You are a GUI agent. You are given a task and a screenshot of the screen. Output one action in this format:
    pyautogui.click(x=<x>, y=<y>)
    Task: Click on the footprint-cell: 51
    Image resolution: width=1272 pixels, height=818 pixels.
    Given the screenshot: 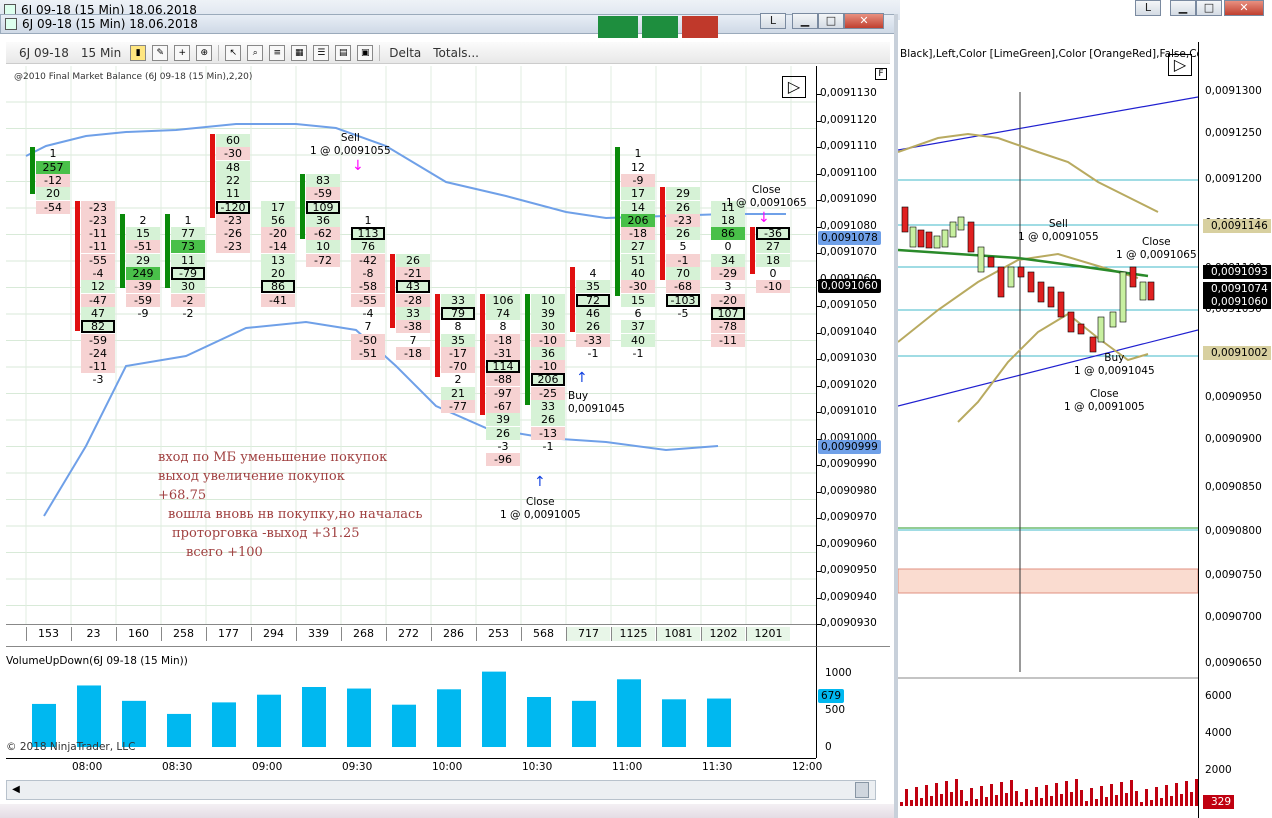 What is the action you would take?
    pyautogui.click(x=638, y=260)
    